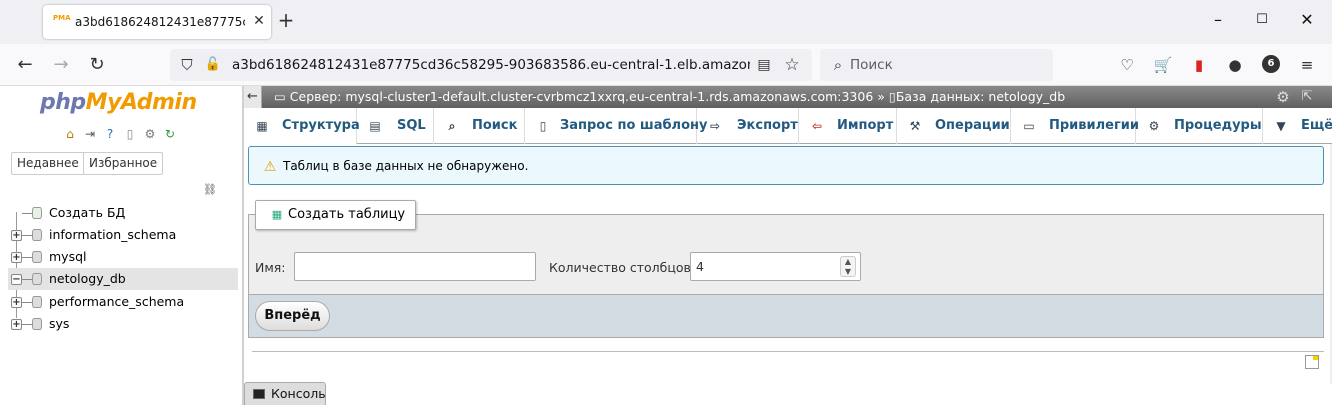  Describe the element at coordinates (116, 301) in the screenshot. I see `tree-item-label: performance_schema` at that location.